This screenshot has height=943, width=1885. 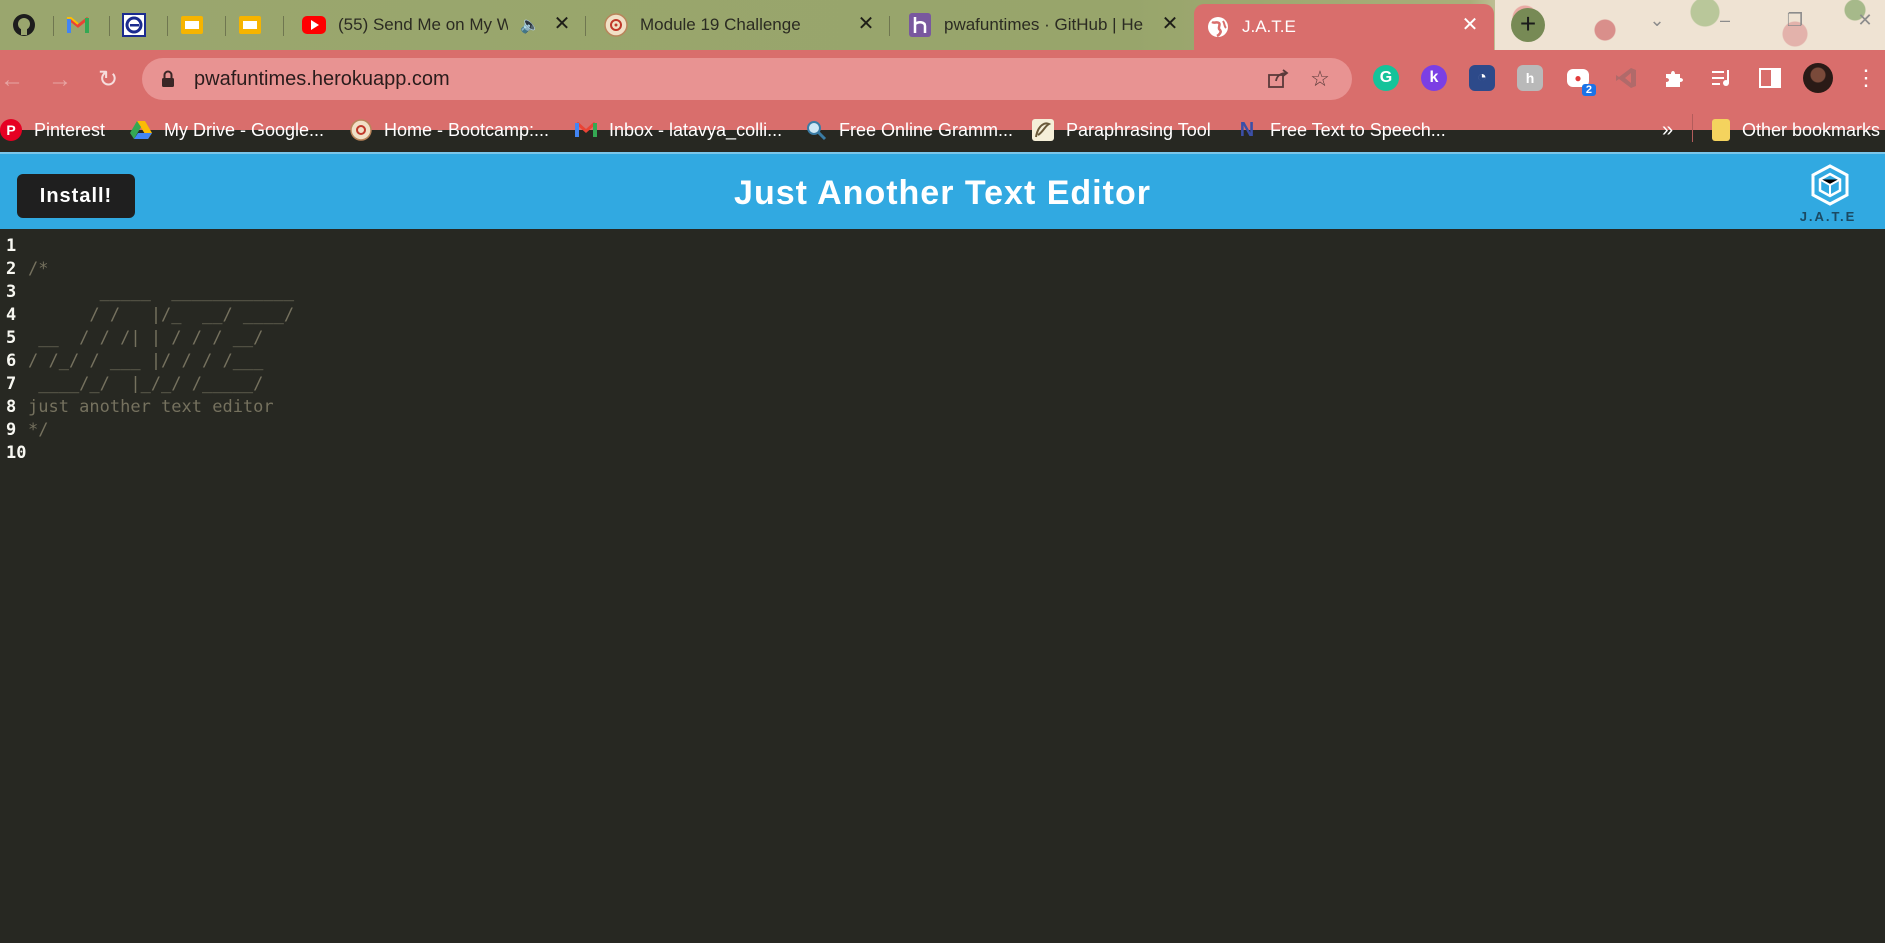 What do you see at coordinates (11, 384) in the screenshot?
I see `line-number: 7` at bounding box center [11, 384].